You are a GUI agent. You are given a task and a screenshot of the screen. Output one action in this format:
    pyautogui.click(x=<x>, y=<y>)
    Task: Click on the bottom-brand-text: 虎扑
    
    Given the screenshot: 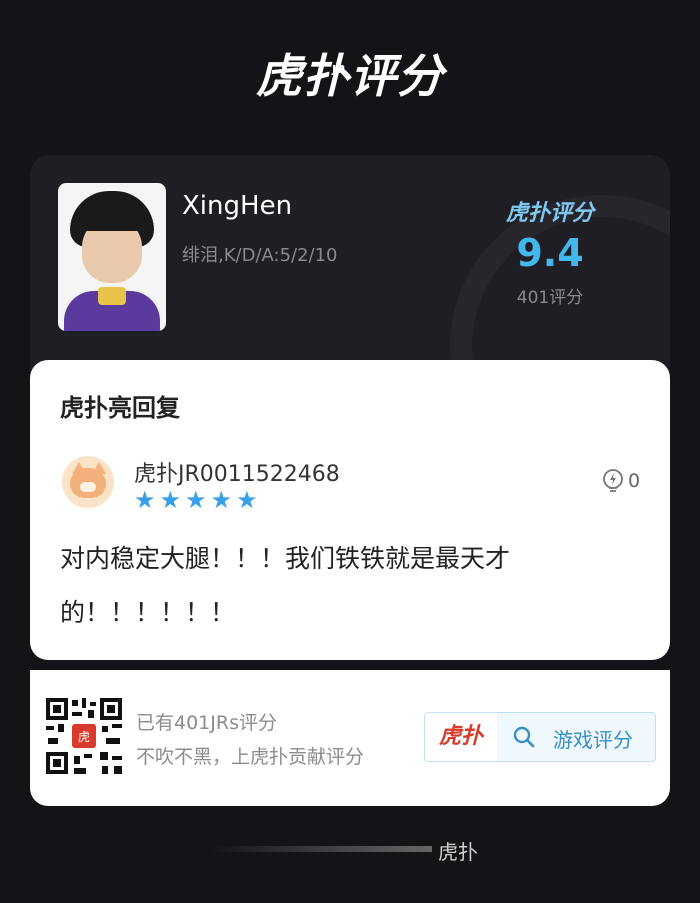 What is the action you would take?
    pyautogui.click(x=458, y=852)
    